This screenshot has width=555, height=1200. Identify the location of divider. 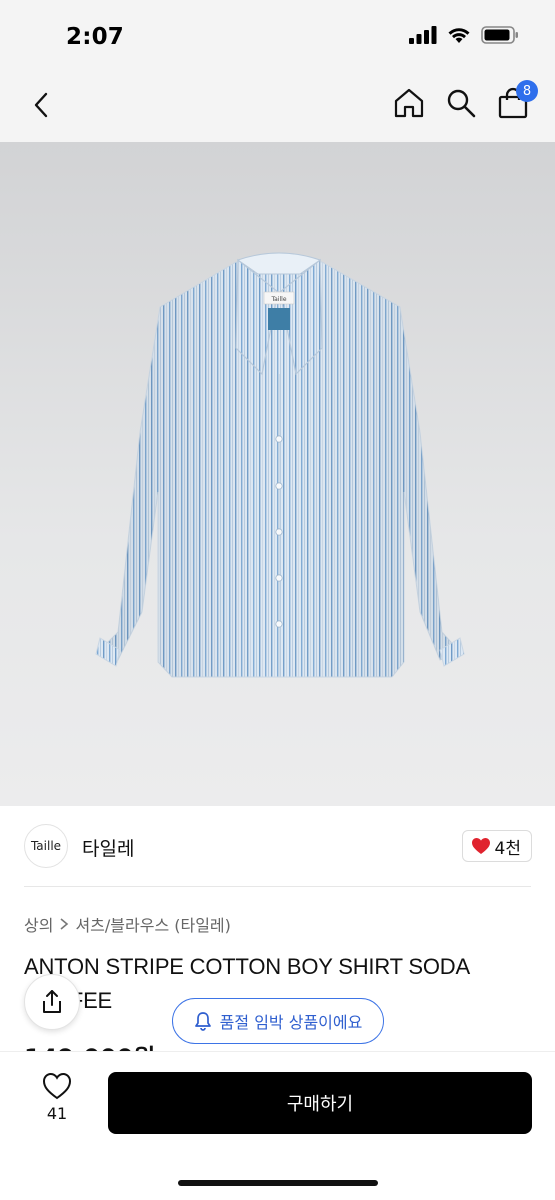
(277, 886).